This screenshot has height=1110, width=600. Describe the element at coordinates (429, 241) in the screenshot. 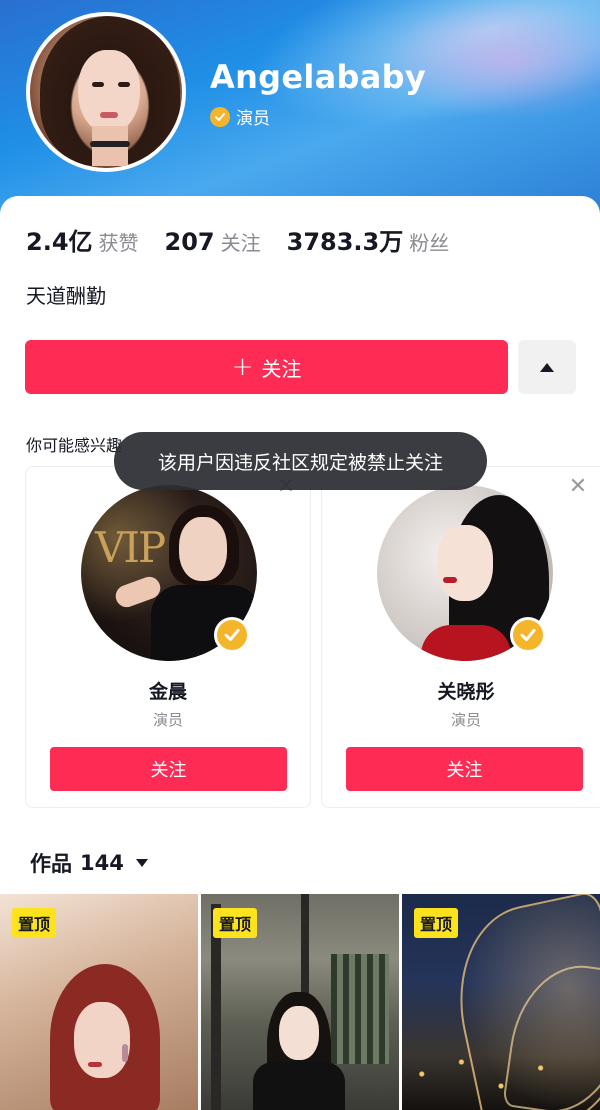

I see `followers-label: 粉丝` at that location.